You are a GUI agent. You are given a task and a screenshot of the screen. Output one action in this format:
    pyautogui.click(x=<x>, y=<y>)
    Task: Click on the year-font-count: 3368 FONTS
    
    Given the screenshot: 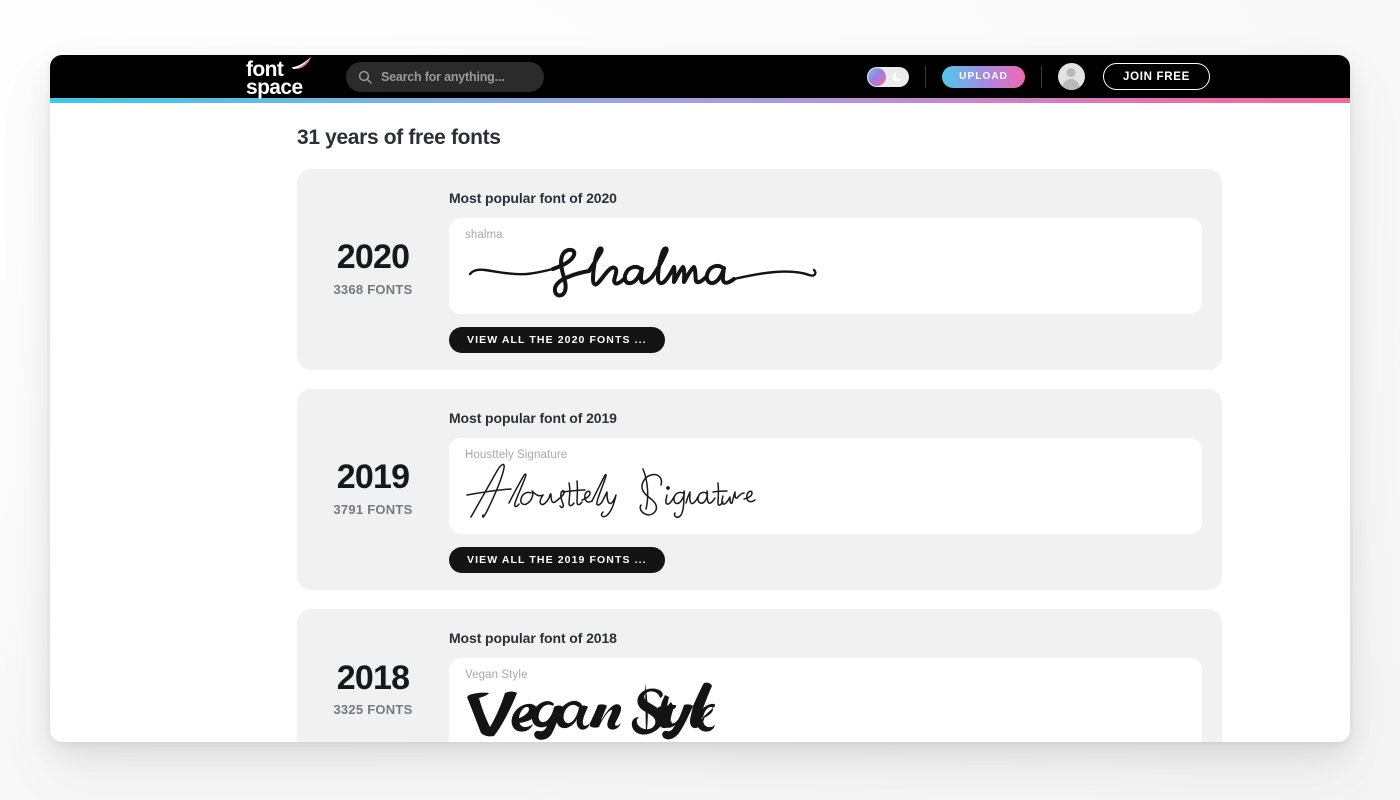 What is the action you would take?
    pyautogui.click(x=373, y=289)
    